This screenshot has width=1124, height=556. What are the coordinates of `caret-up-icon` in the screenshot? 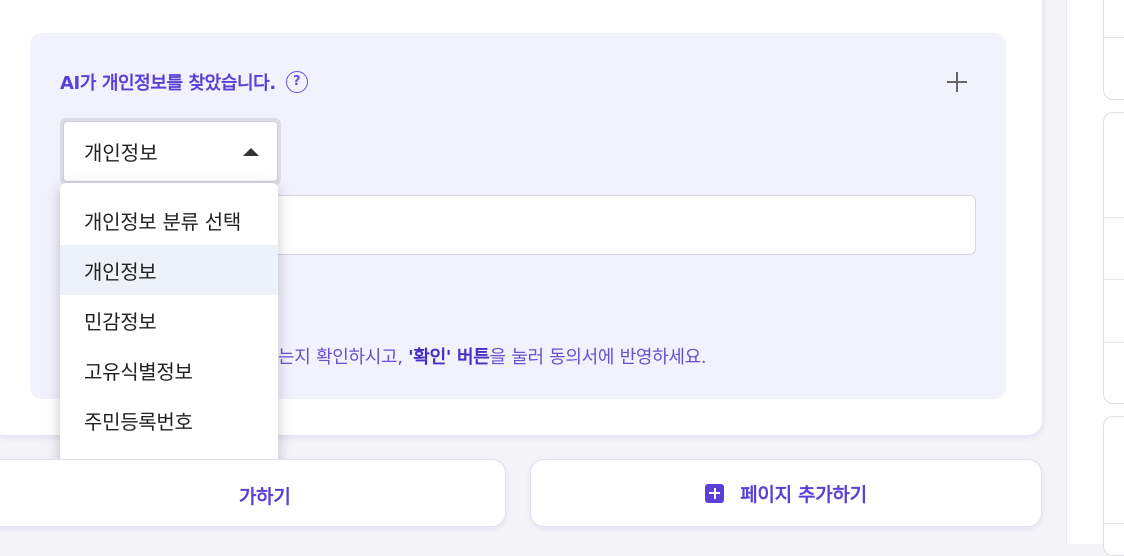 It's located at (251, 151).